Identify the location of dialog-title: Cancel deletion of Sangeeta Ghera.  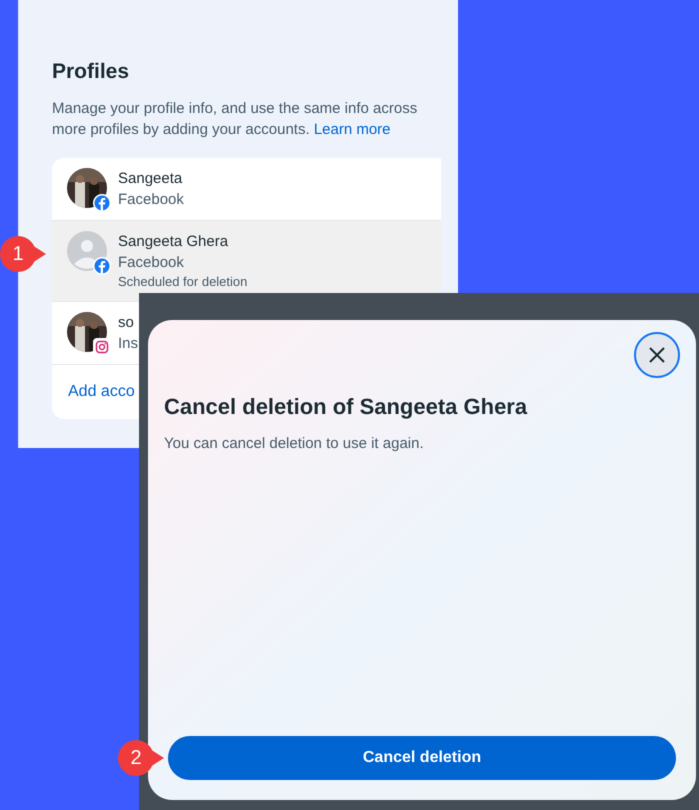
(346, 407).